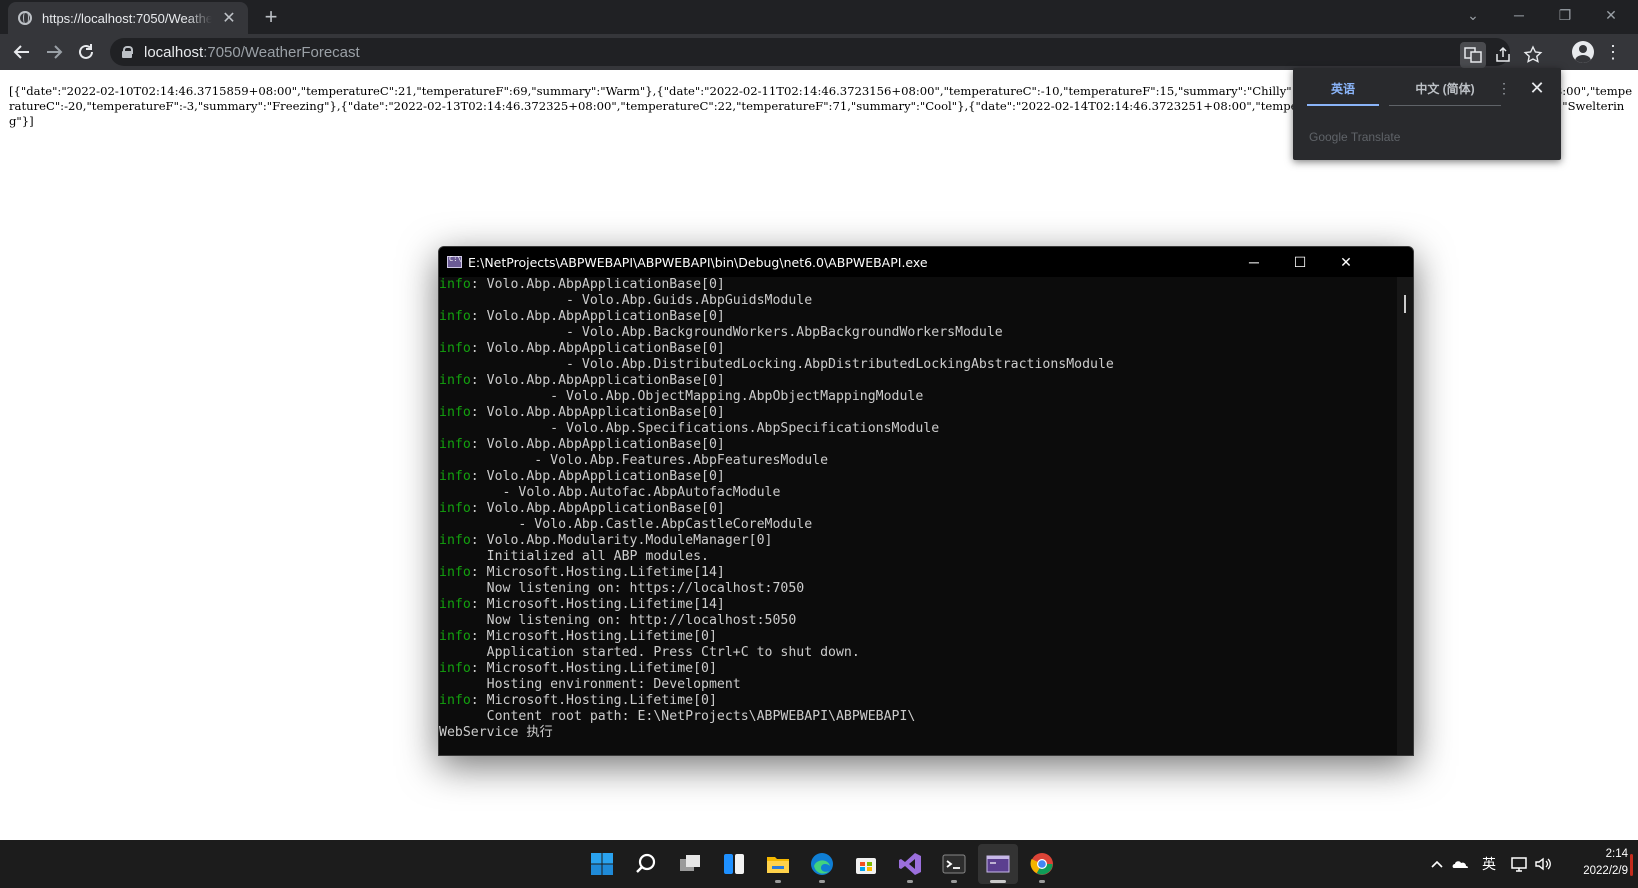 Image resolution: width=1638 pixels, height=888 pixels. Describe the element at coordinates (1300, 262) in the screenshot. I see `console-maximize-button: ☐` at that location.